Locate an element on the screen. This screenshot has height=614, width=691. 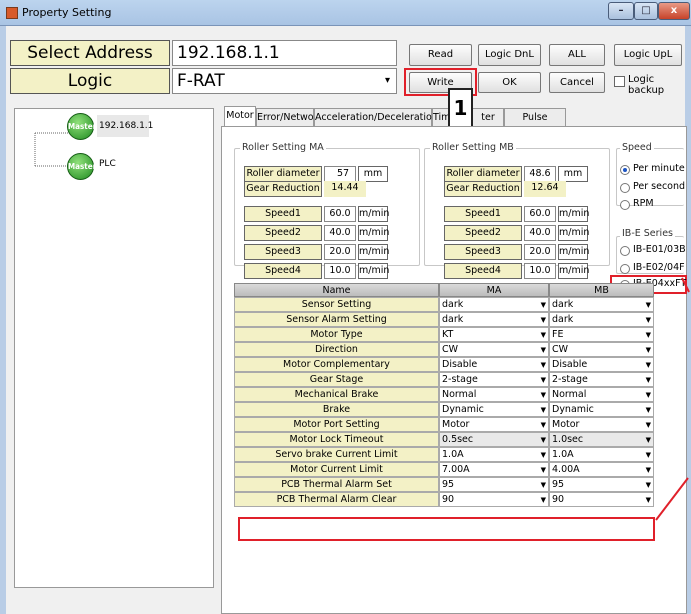
grid-row-mb-select: FE ▼ is located at coordinates (601, 334).